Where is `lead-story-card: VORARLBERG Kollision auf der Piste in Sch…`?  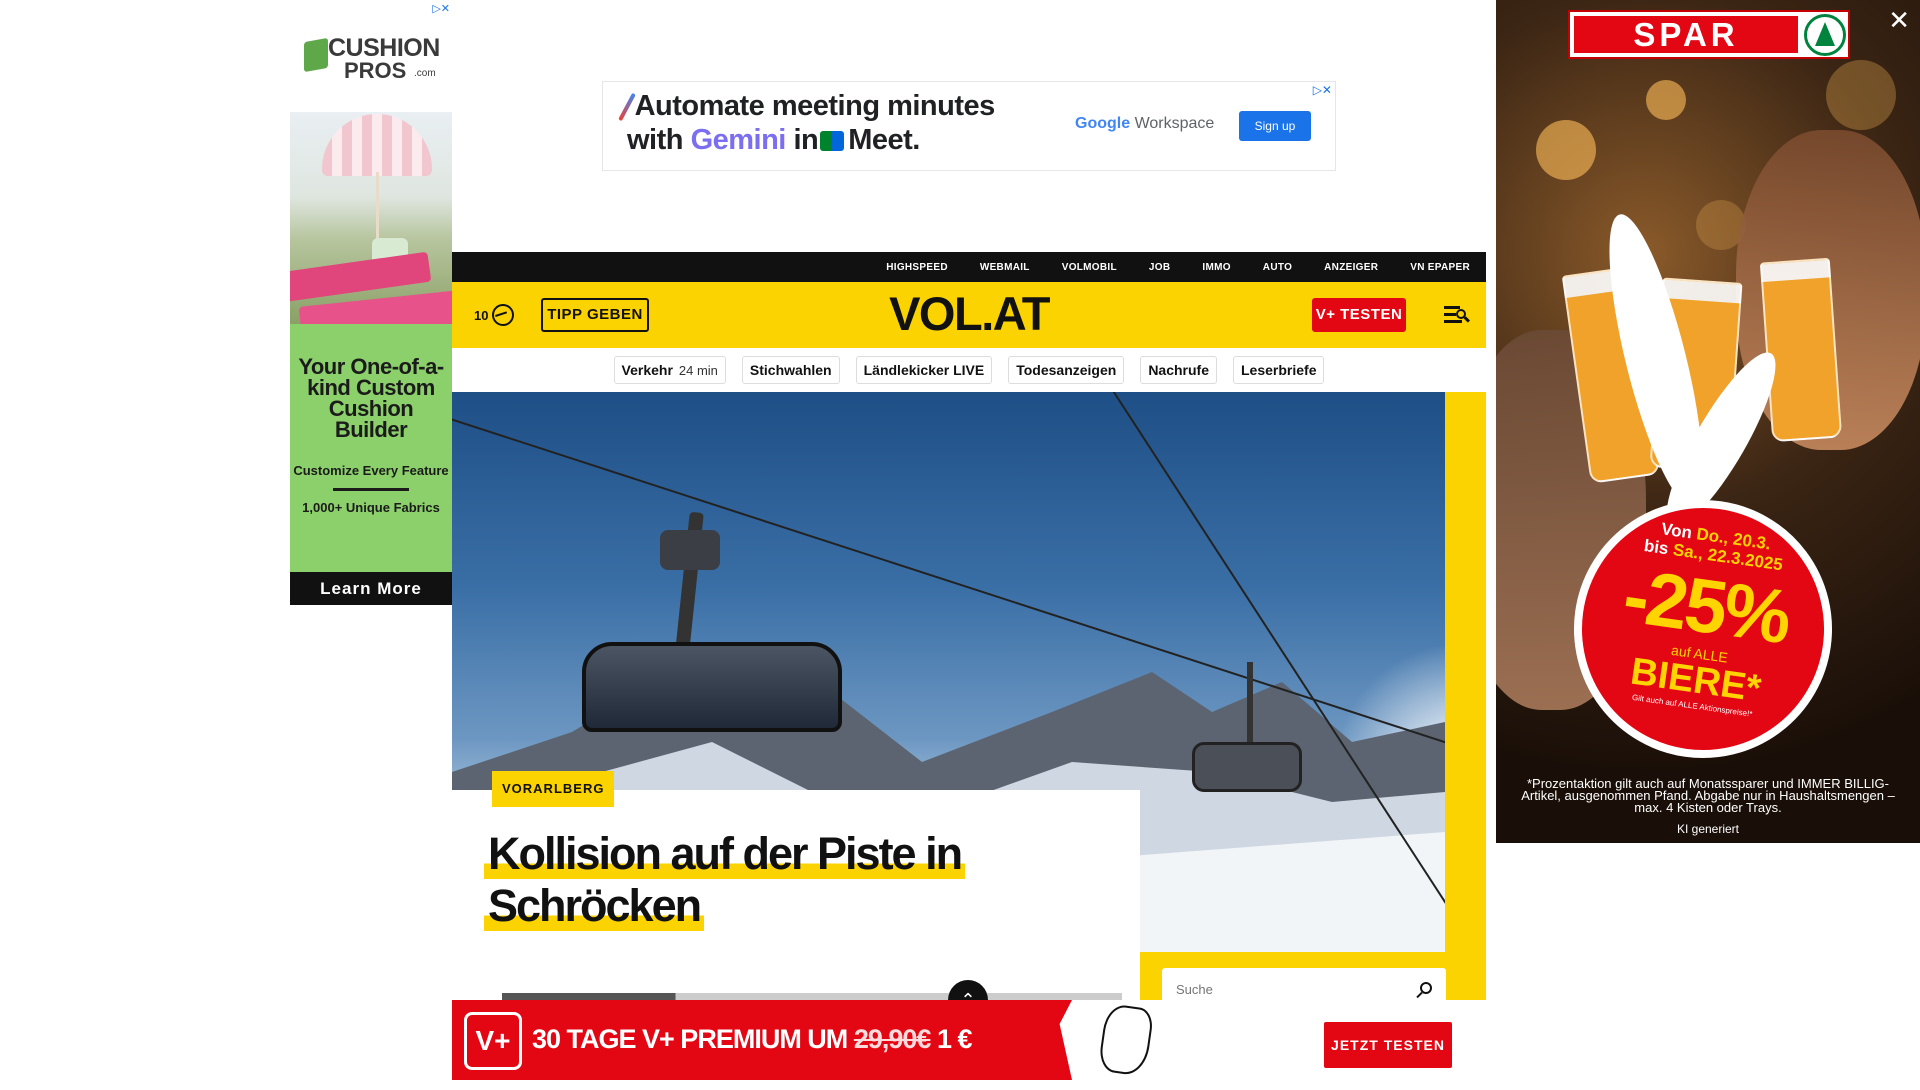
lead-story-card: VORARLBERG Kollision auf der Piste in Sch… is located at coordinates (796, 895).